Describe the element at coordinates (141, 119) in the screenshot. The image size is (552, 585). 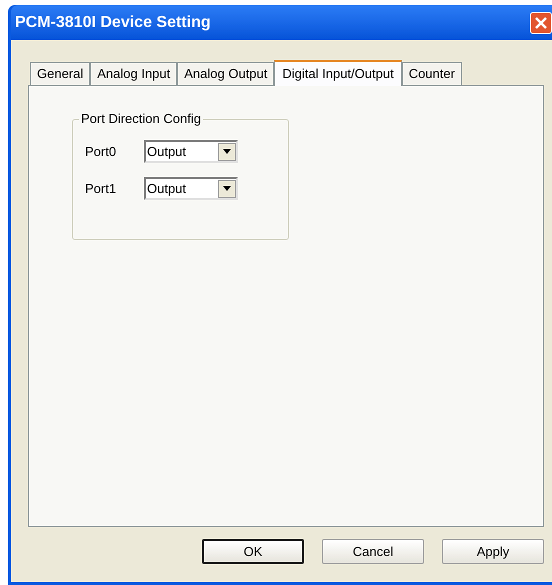
I see `group-title: Port Direction Config` at that location.